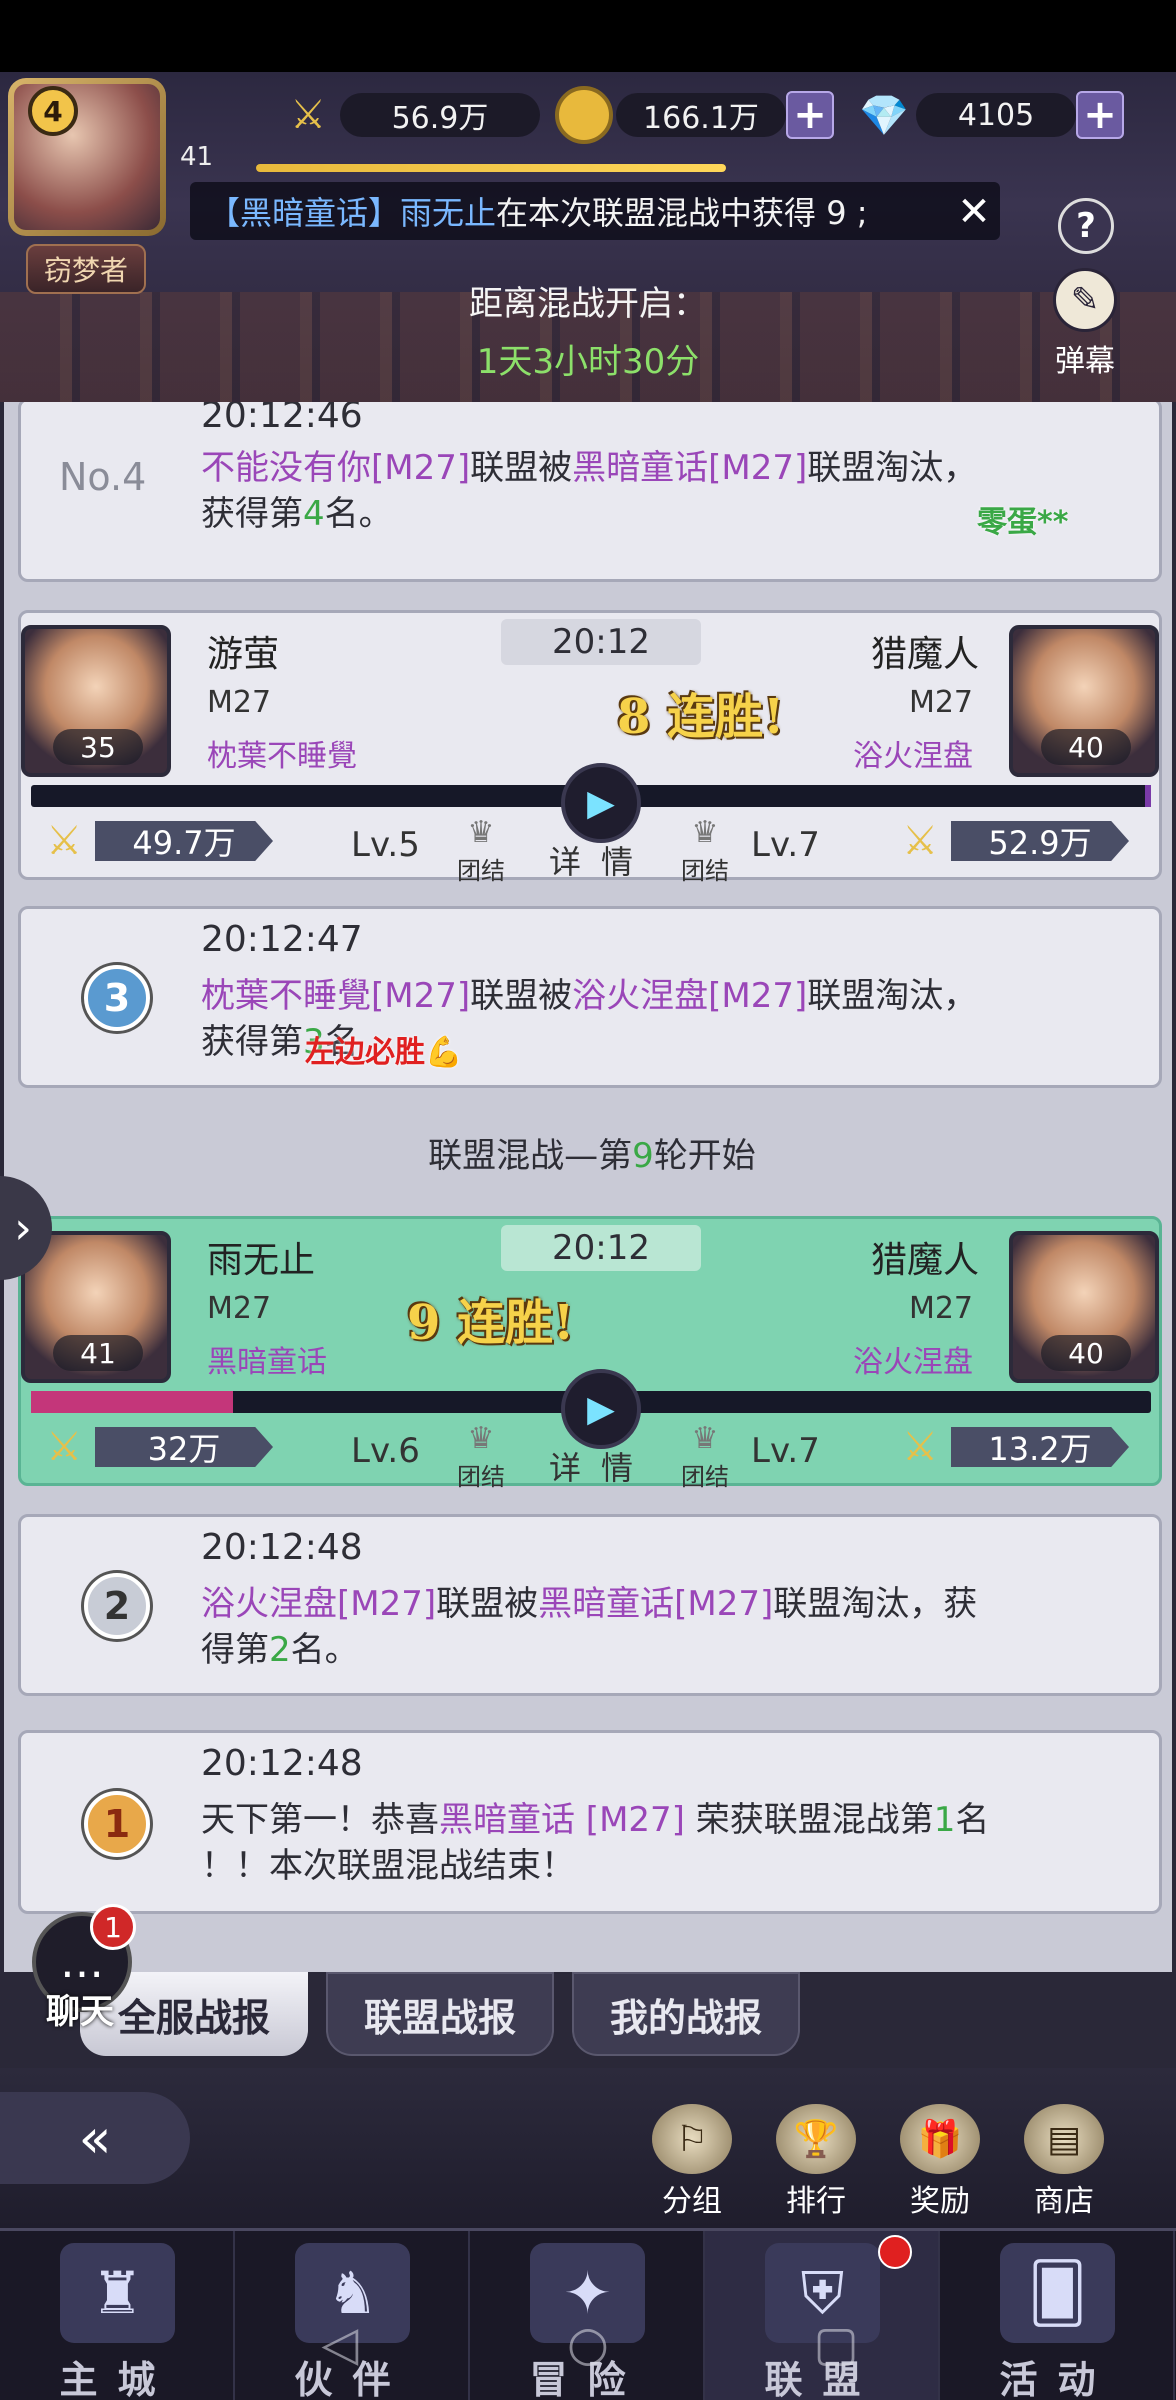 The image size is (1176, 2400). Describe the element at coordinates (816, 2162) in the screenshot. I see `ranking-button: 🏆 排行` at that location.